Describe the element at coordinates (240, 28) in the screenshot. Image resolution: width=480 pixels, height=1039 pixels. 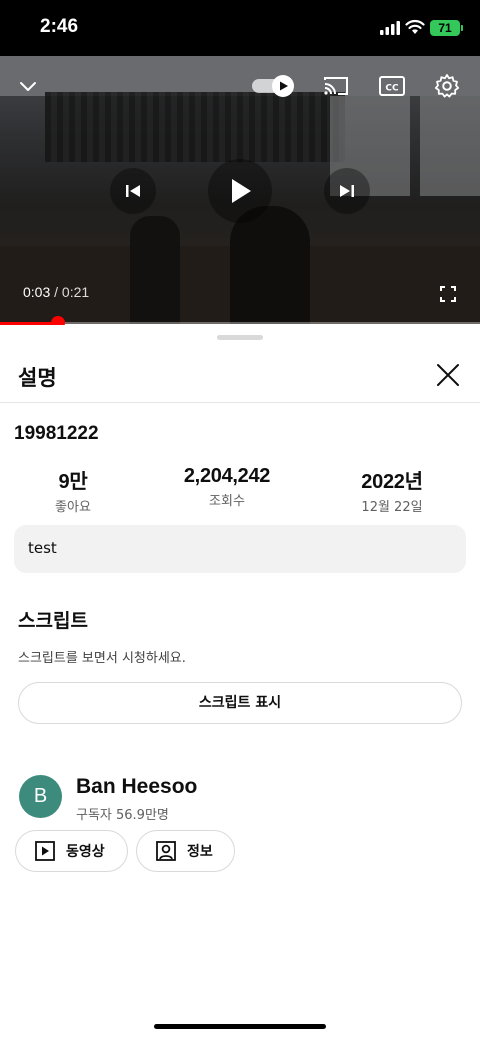
I see `status-bar: 2:46 71` at that location.